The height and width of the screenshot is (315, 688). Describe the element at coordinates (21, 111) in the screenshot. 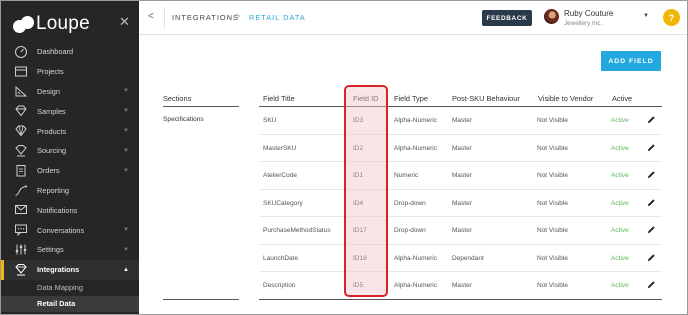

I see `samples-icon` at that location.